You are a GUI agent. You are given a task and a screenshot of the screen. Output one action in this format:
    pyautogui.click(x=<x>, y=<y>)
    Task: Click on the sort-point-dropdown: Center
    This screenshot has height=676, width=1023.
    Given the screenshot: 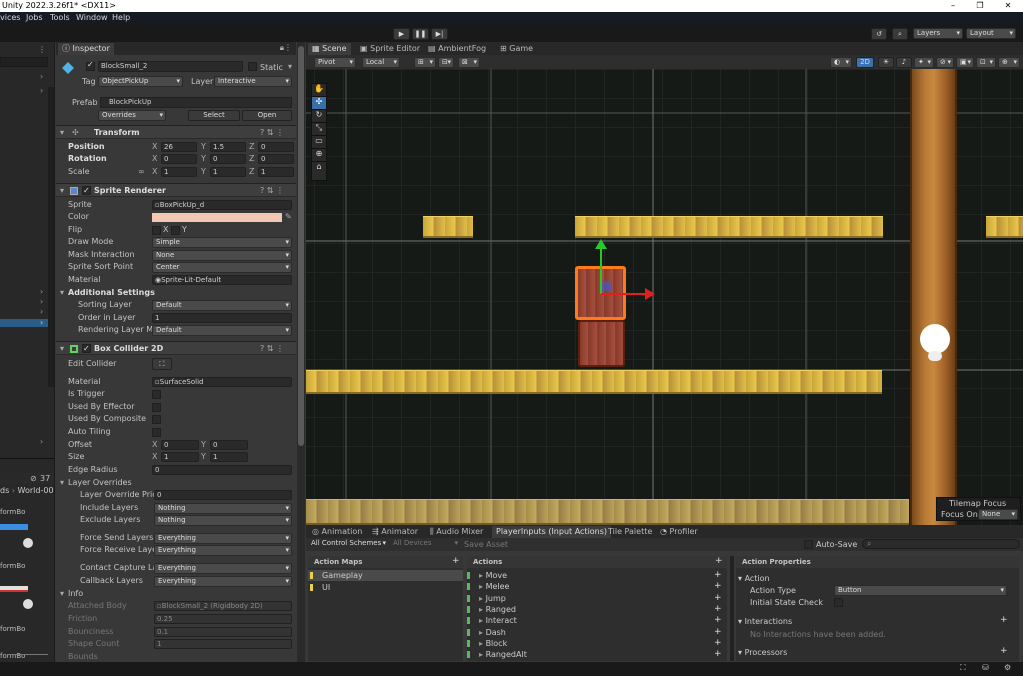 What is the action you would take?
    pyautogui.click(x=222, y=267)
    